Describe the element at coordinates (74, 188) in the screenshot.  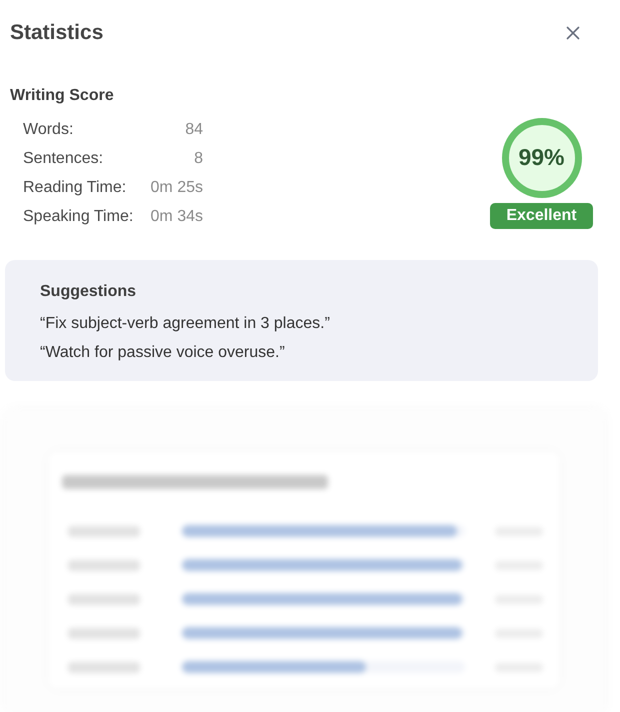
I see `stat-label: Reading Time:` at that location.